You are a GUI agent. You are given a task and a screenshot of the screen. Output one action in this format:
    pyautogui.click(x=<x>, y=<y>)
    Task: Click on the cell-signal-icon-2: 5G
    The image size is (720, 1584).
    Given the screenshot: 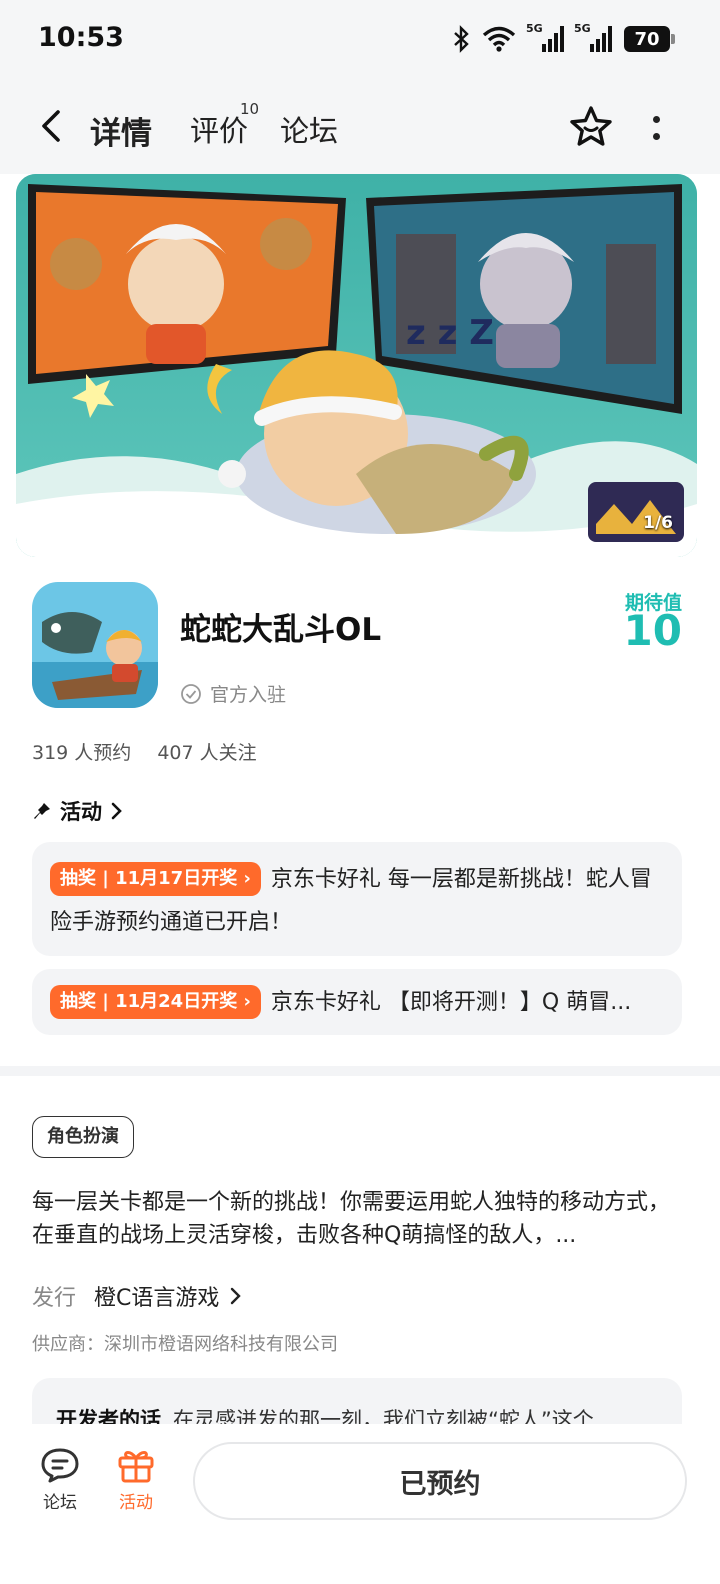 What is the action you would take?
    pyautogui.click(x=593, y=37)
    